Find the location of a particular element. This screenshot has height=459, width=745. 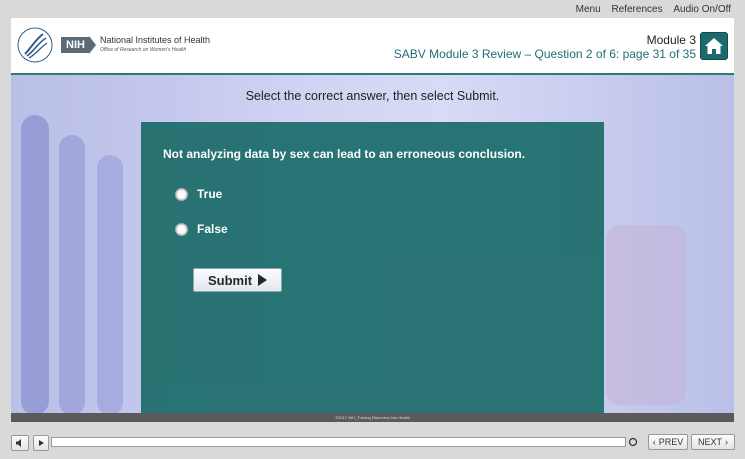

submit-label: Submit is located at coordinates (230, 280).